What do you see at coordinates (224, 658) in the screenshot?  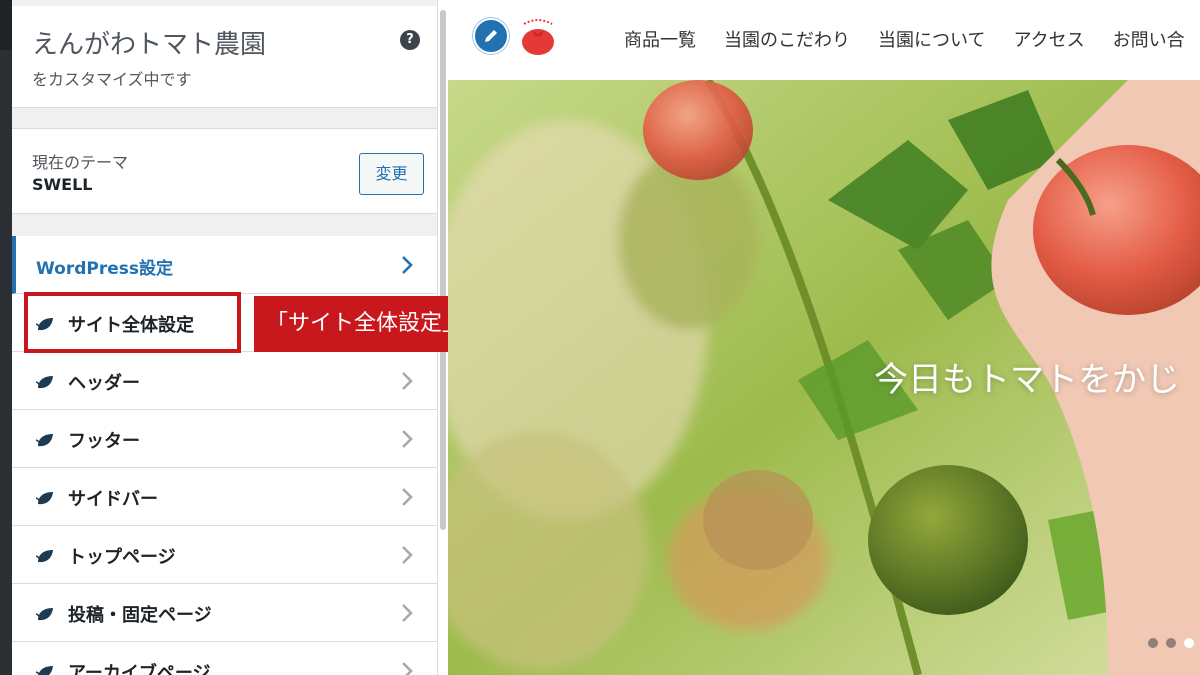 I see `menu-item-archive-page: アーカイブページ` at bounding box center [224, 658].